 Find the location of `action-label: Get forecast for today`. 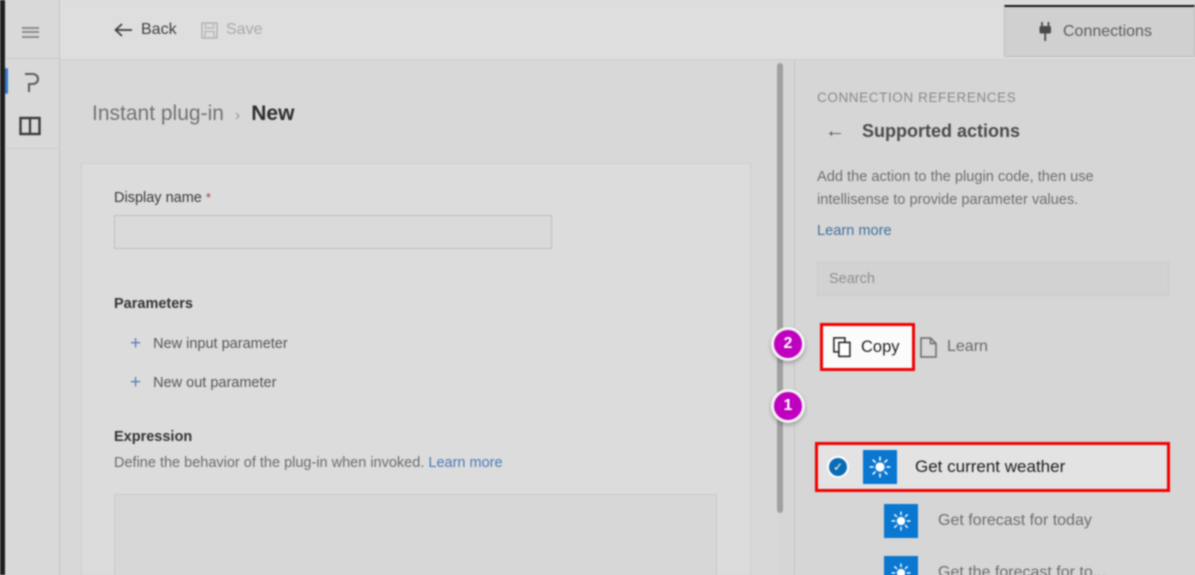

action-label: Get forecast for today is located at coordinates (1015, 520).